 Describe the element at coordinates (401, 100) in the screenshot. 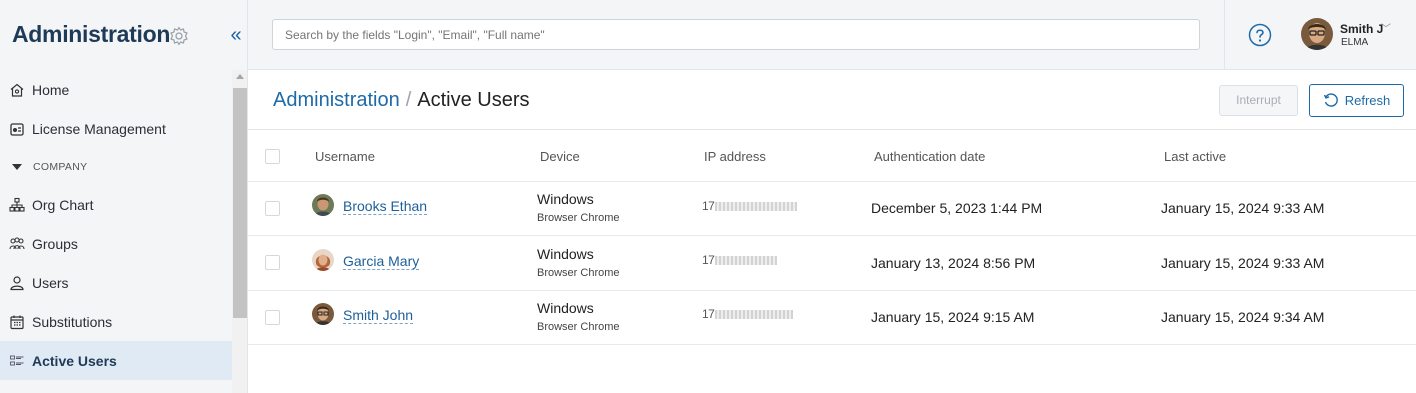

I see `breadcrumb: Administration / Active Users` at that location.